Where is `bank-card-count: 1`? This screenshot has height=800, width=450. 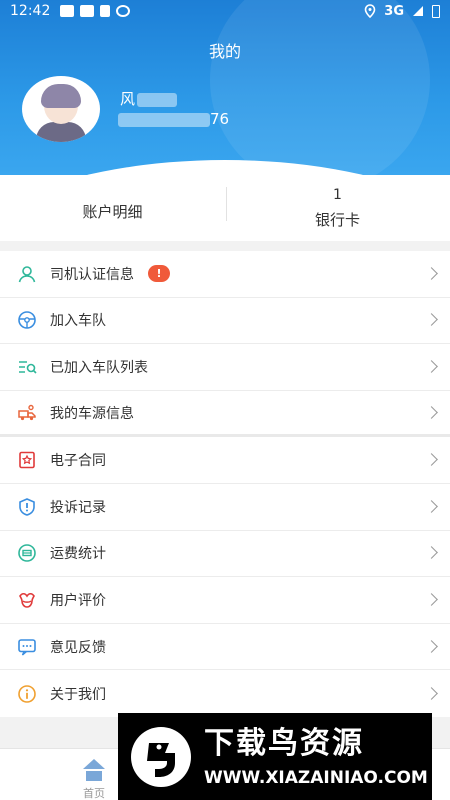 bank-card-count: 1 is located at coordinates (337, 194).